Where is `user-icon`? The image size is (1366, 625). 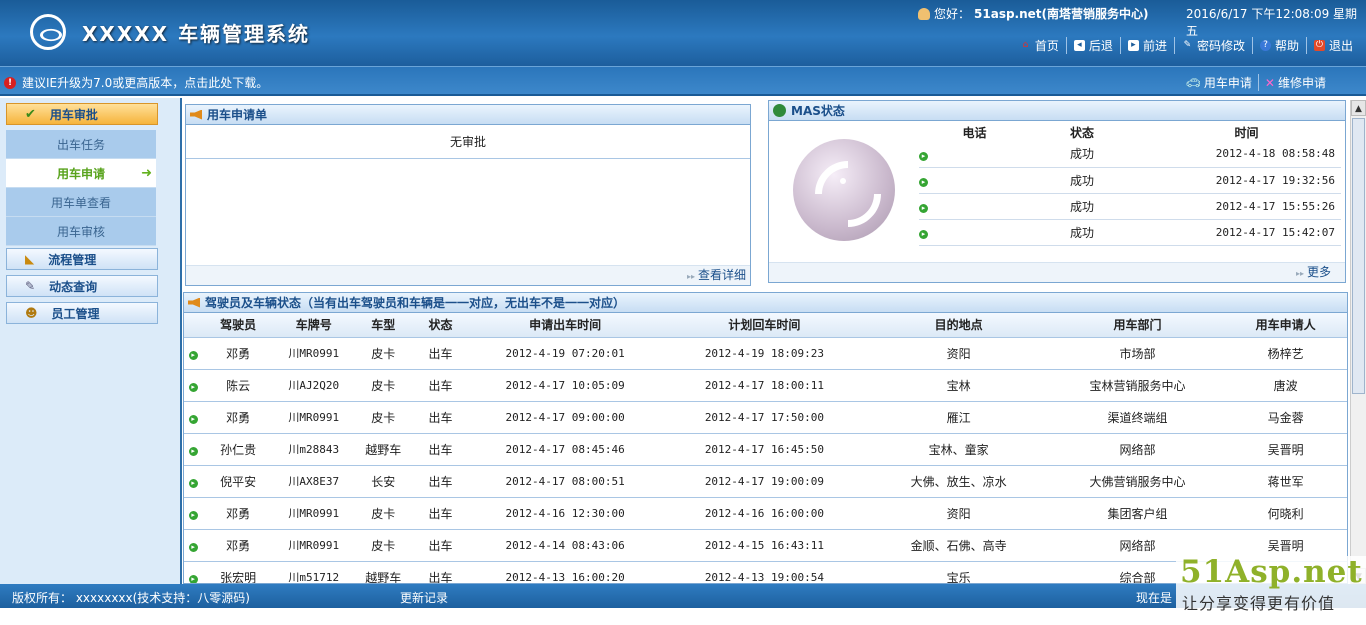 user-icon is located at coordinates (924, 13).